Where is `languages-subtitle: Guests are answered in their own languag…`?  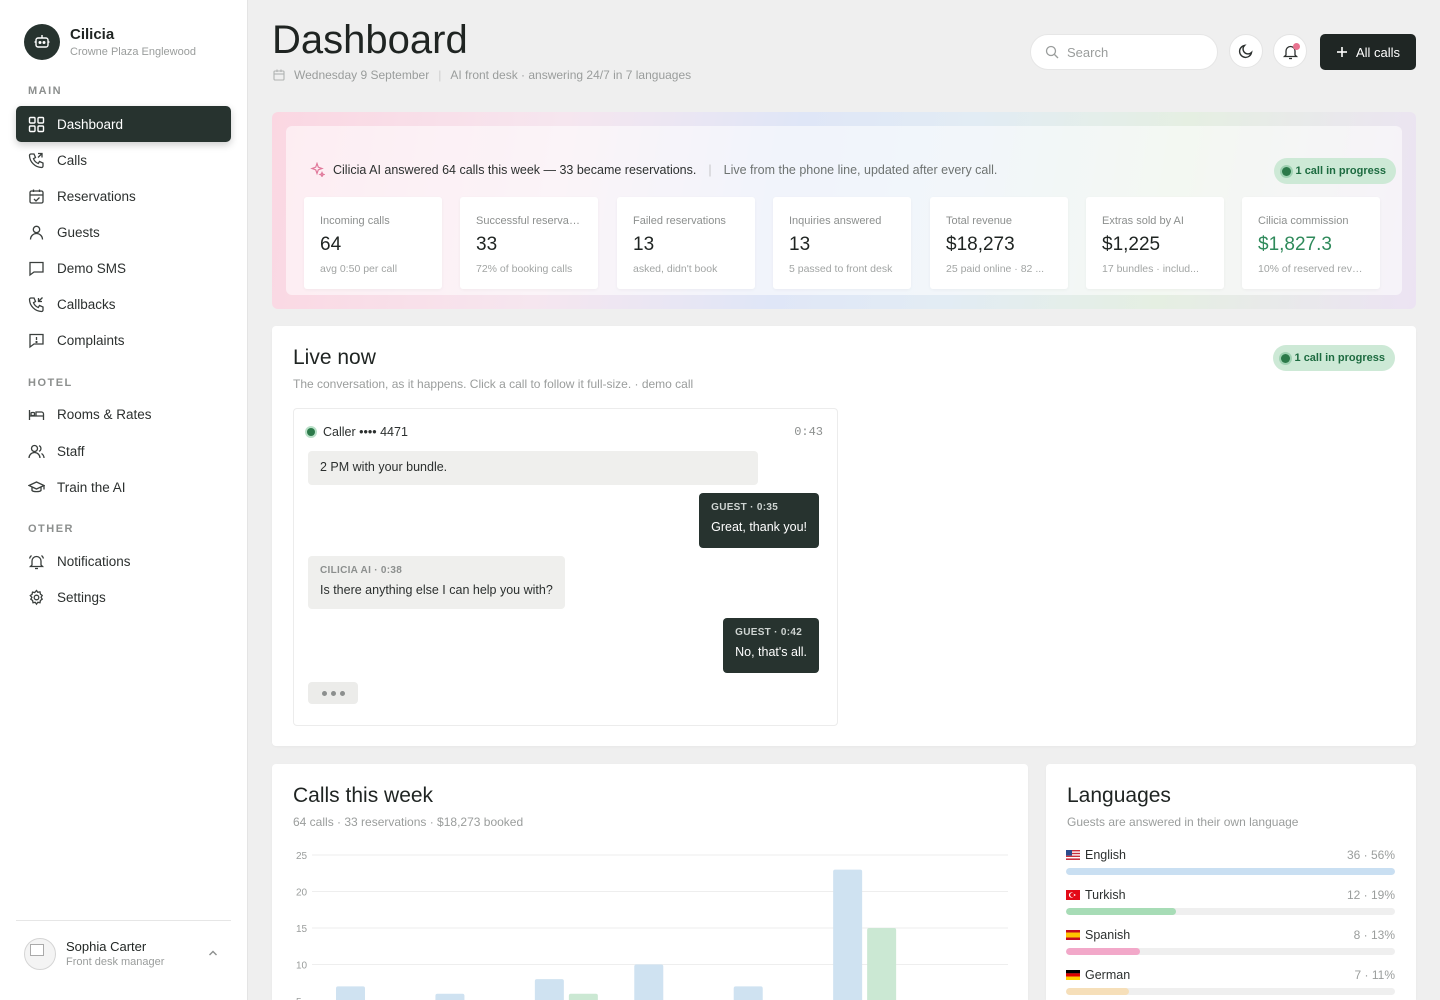
languages-subtitle: Guests are answered in their own languag… is located at coordinates (1183, 822).